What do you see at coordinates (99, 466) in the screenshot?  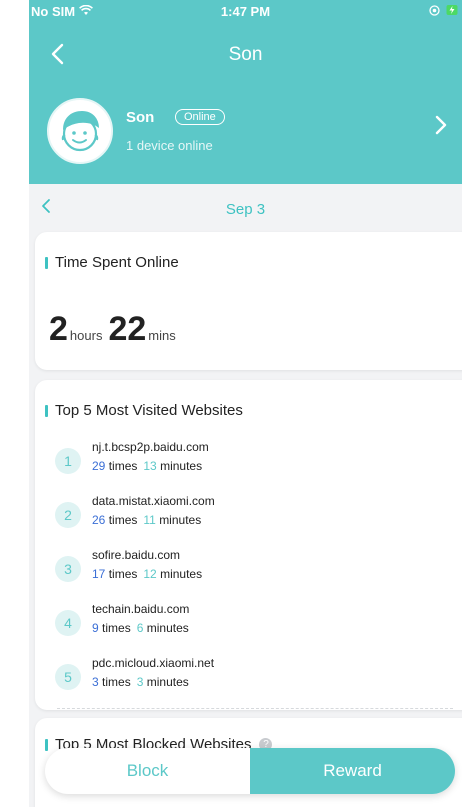 I see `visit-count: 29` at bounding box center [99, 466].